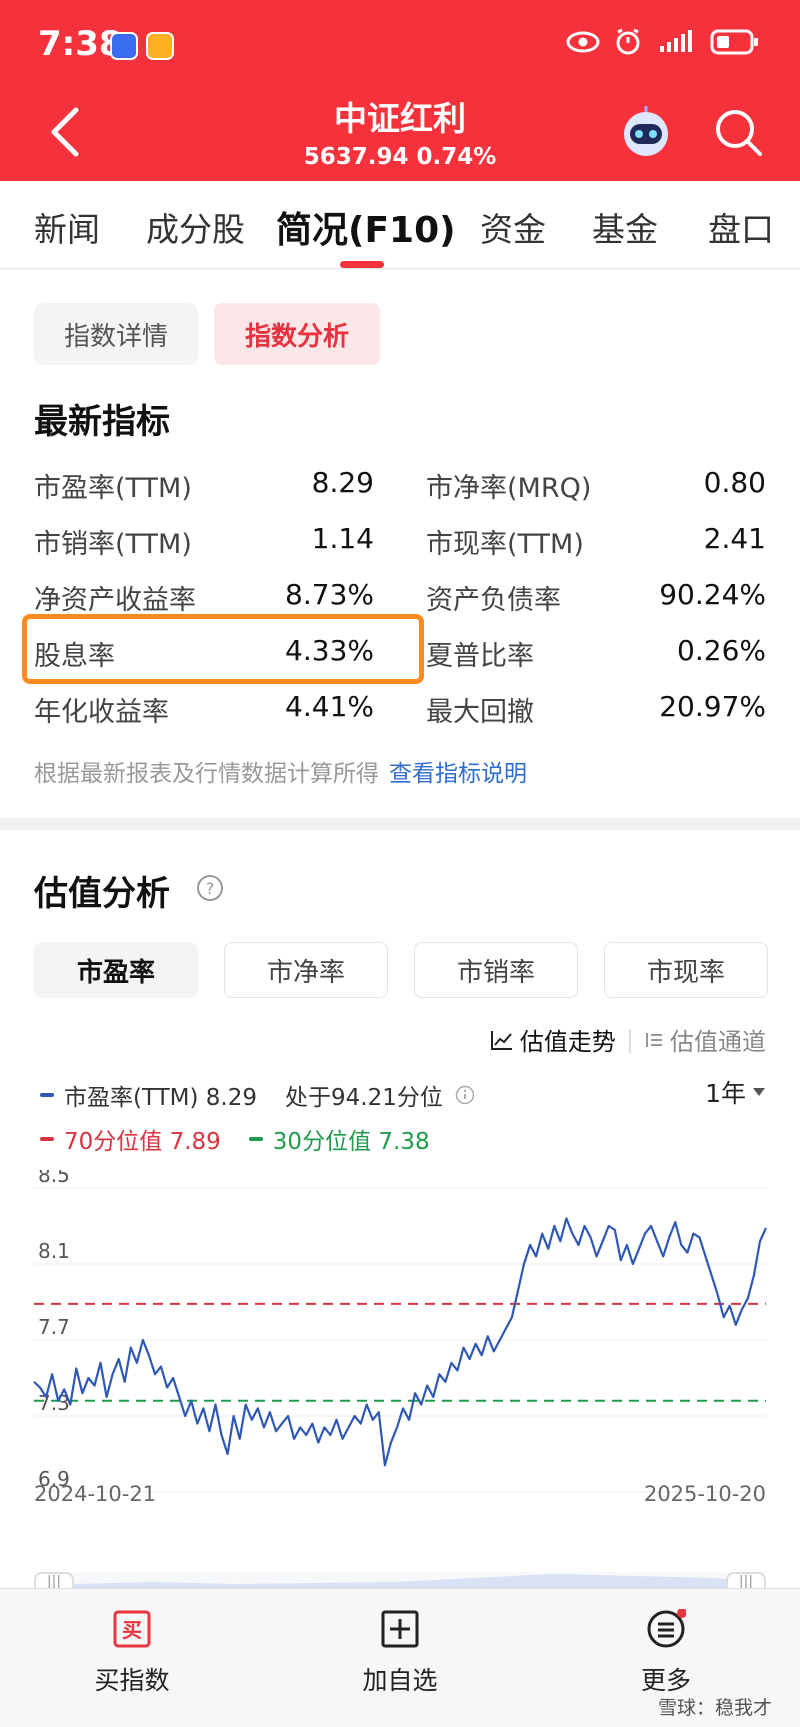 Image resolution: width=800 pixels, height=1727 pixels. What do you see at coordinates (400, 1653) in the screenshot?
I see `nav-add-watchlist: 加自选` at bounding box center [400, 1653].